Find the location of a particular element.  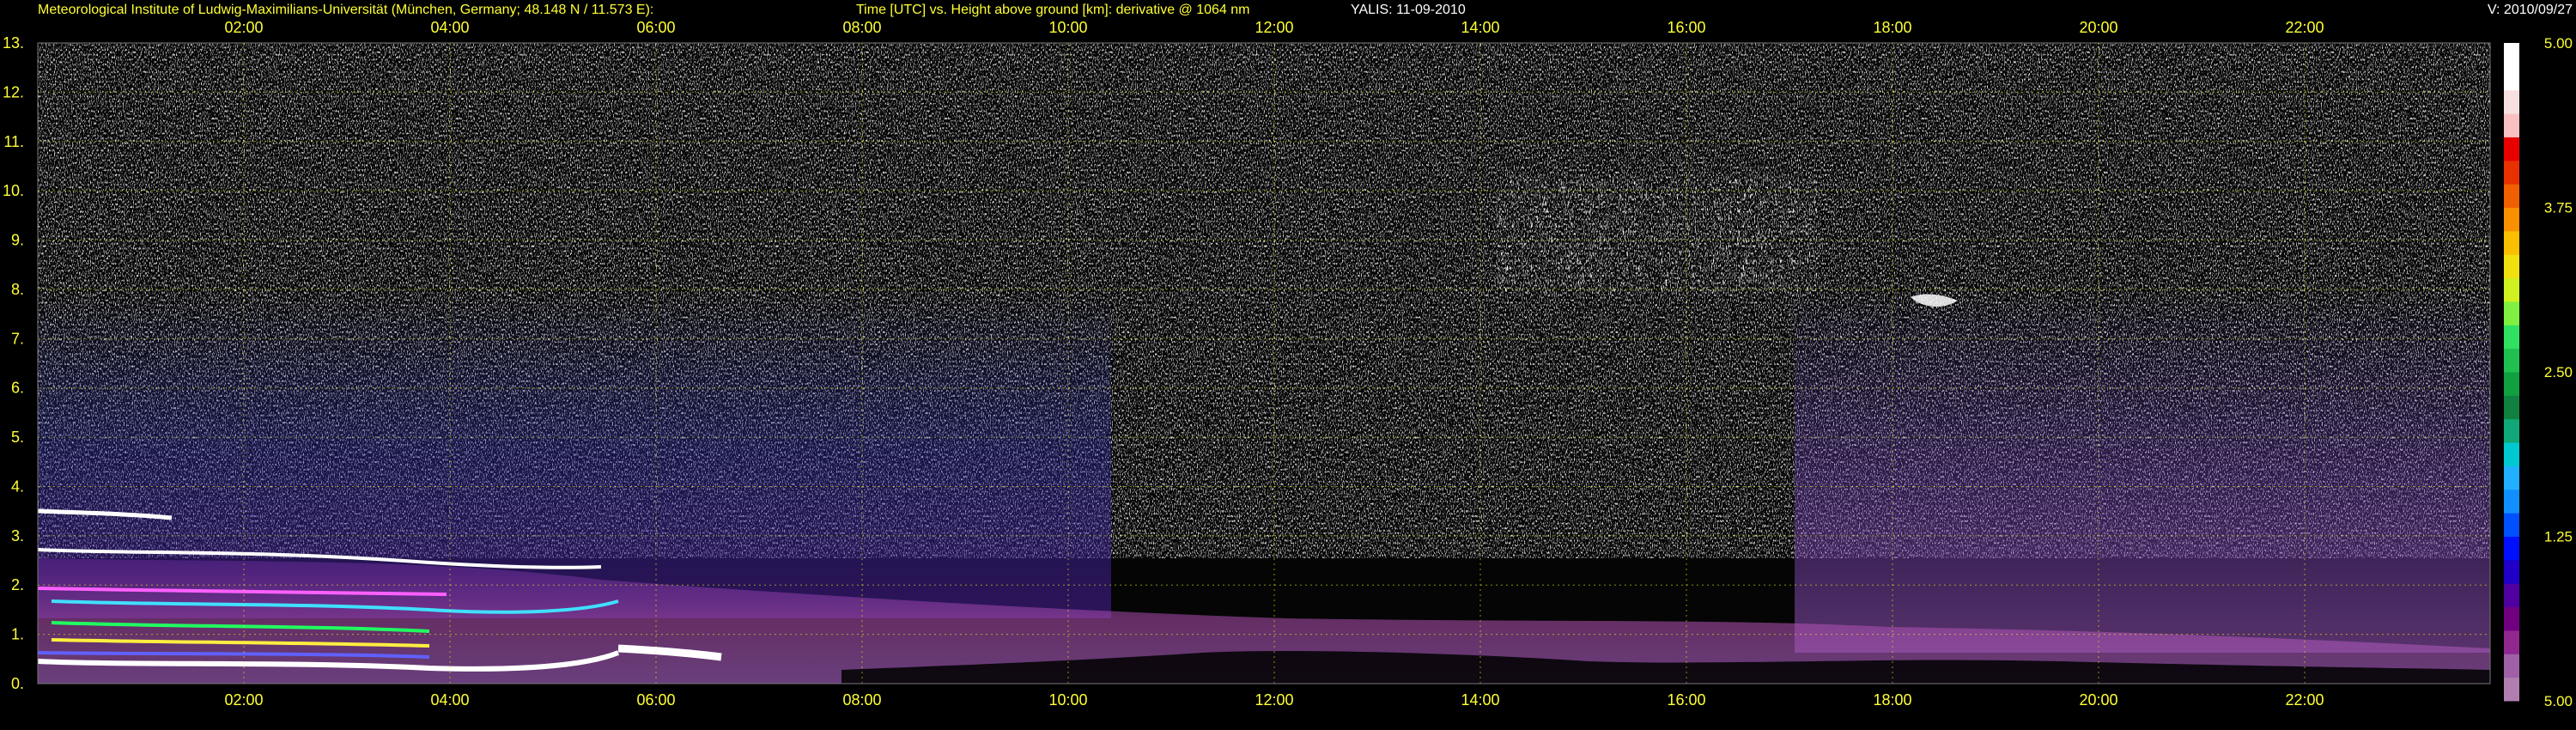

x-tick-label-bottom: 20:00 is located at coordinates (2098, 700).